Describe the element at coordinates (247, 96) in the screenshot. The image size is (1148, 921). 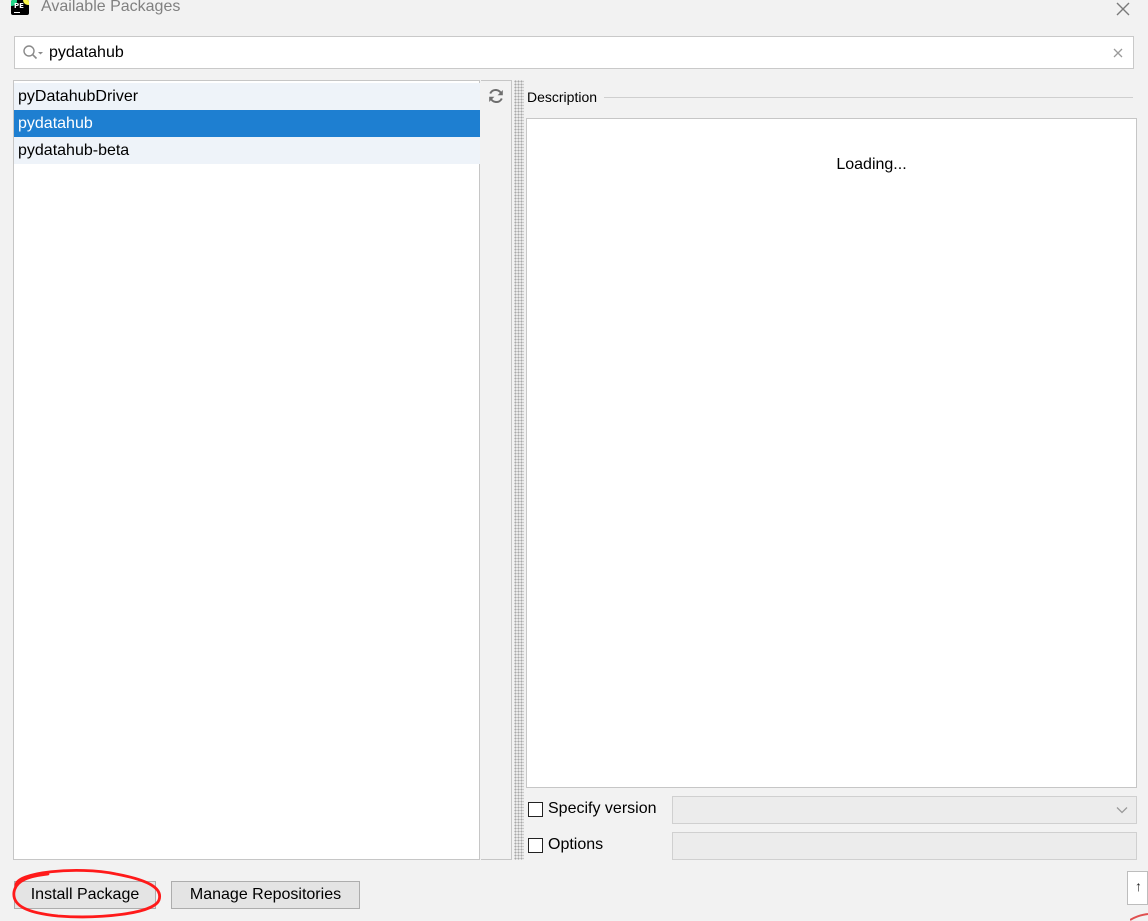
I see `package-item-pydatahubdriver: pyDatahubDriver` at that location.